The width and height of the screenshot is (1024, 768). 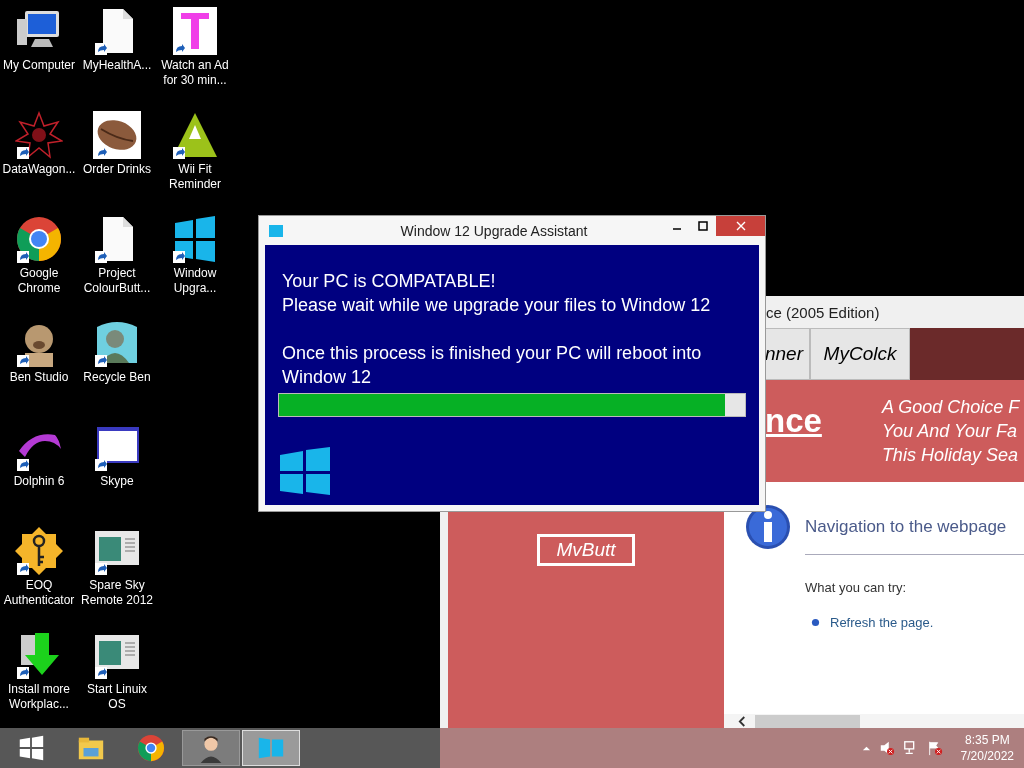 I want to click on icon-label: EOQ Authenticator, so click(x=39, y=593).